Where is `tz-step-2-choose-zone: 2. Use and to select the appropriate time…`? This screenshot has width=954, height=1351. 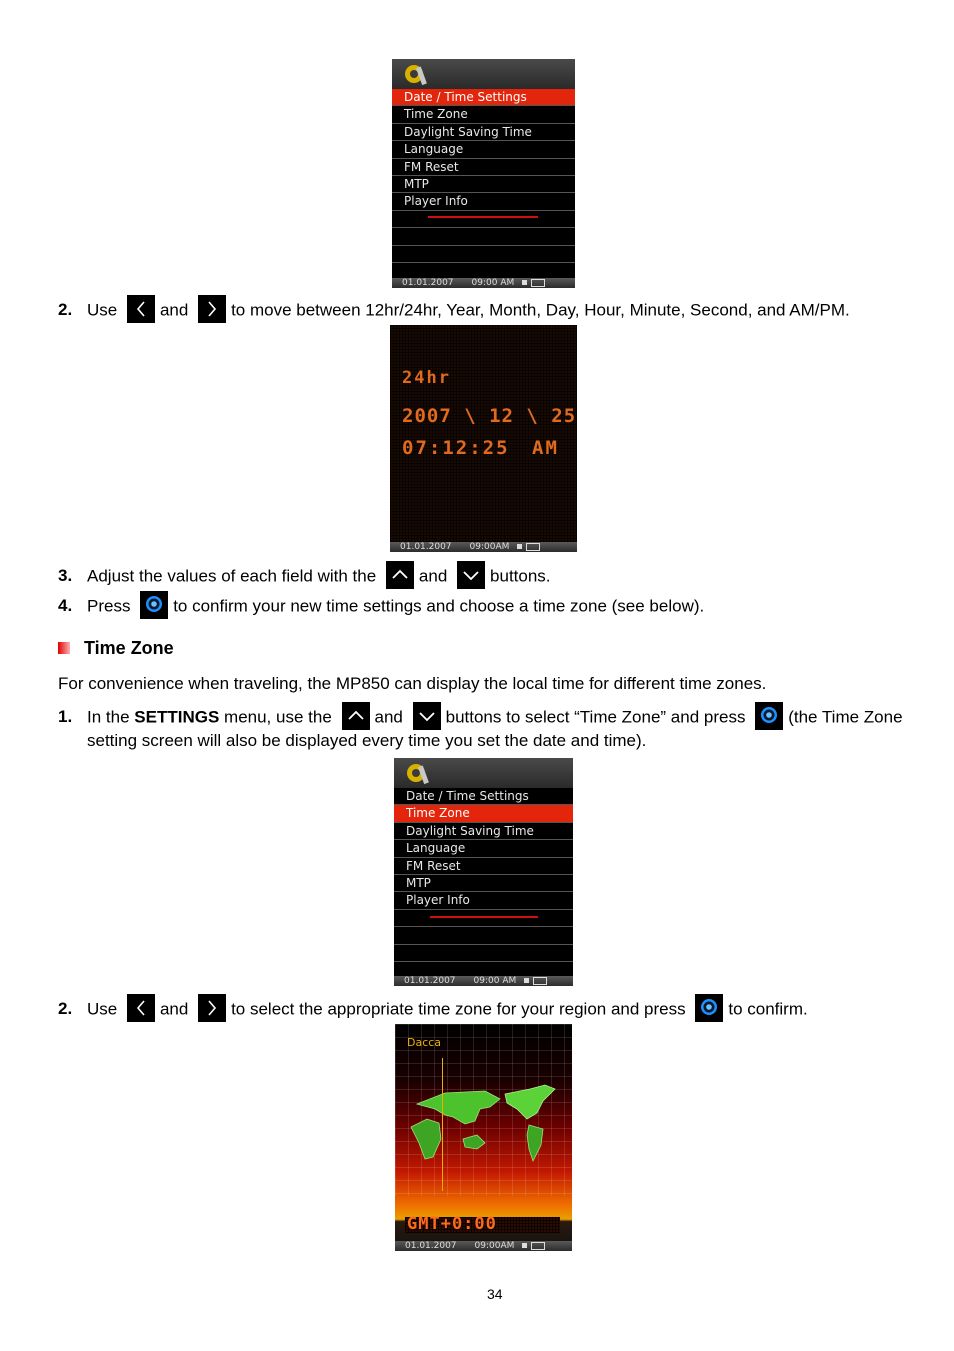 tz-step-2-choose-zone: 2. Use and to select the appropriate time… is located at coordinates (433, 1009).